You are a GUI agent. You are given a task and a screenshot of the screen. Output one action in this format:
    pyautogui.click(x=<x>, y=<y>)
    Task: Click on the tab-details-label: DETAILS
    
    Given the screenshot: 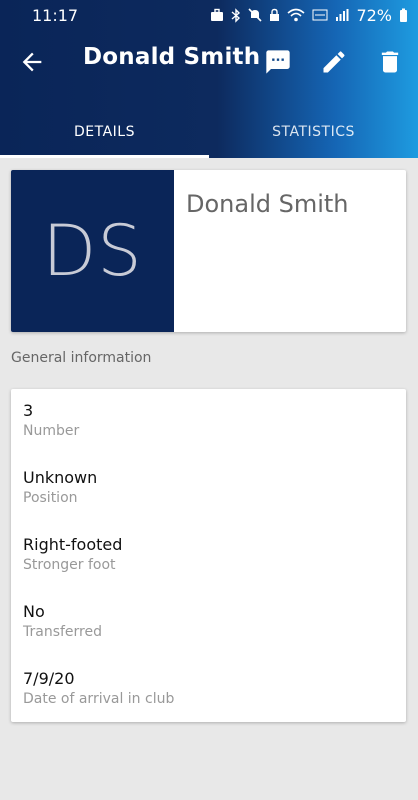 What is the action you would take?
    pyautogui.click(x=104, y=132)
    